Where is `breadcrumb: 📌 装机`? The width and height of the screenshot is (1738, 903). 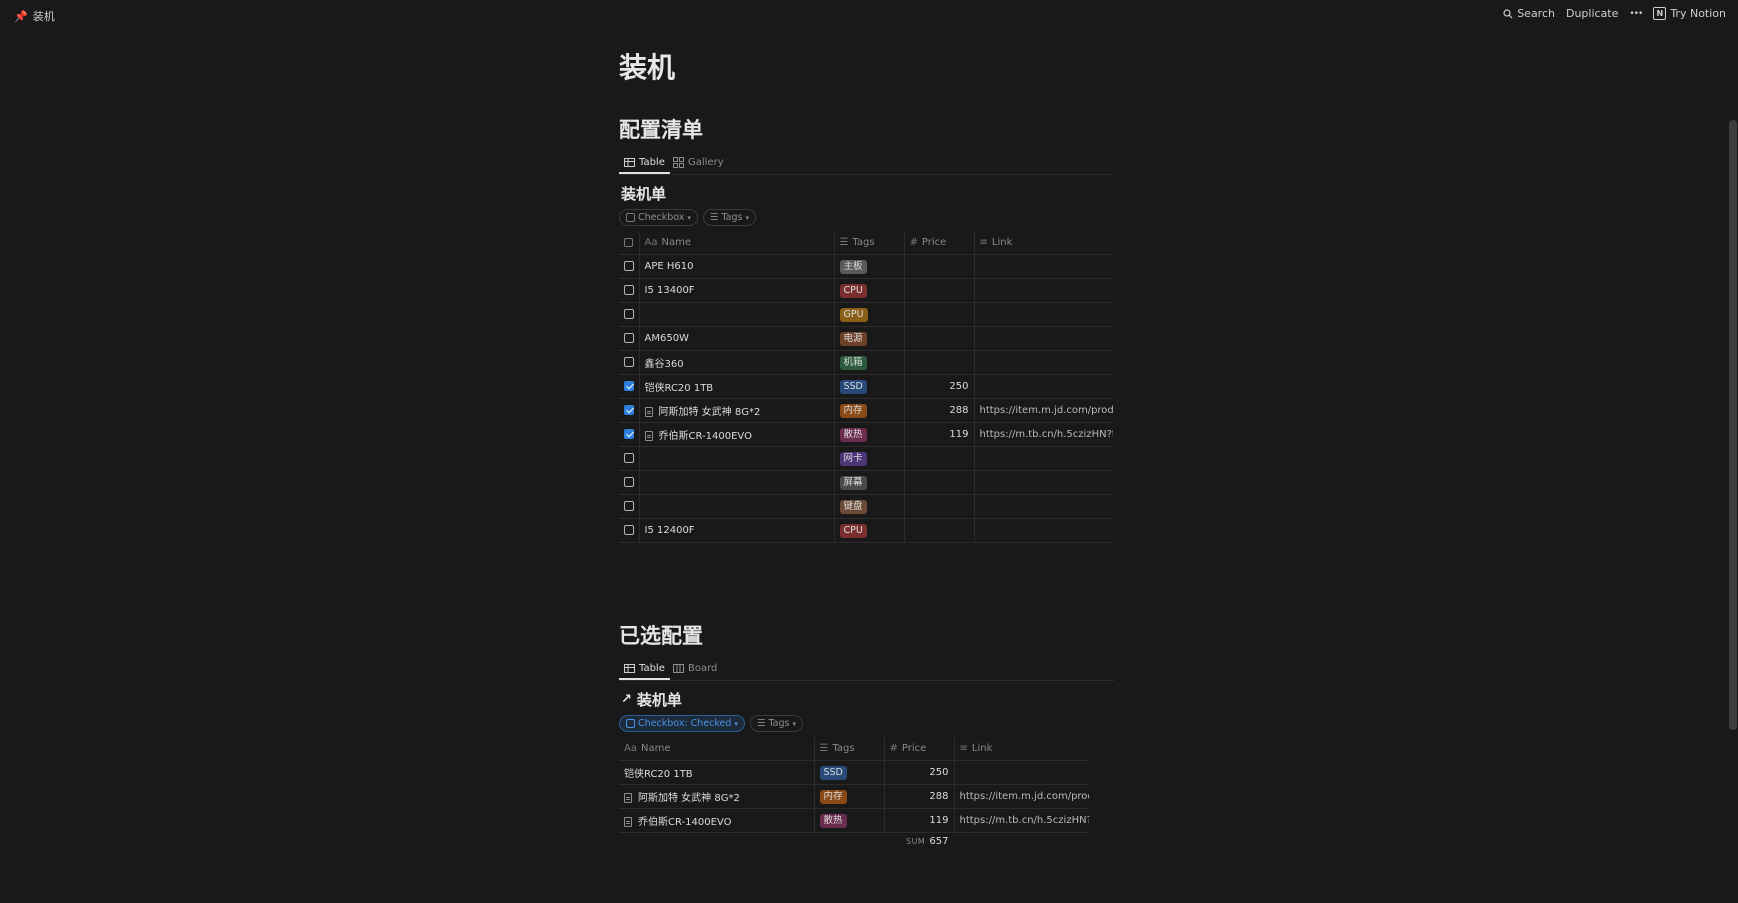 breadcrumb: 📌 装机 is located at coordinates (34, 16).